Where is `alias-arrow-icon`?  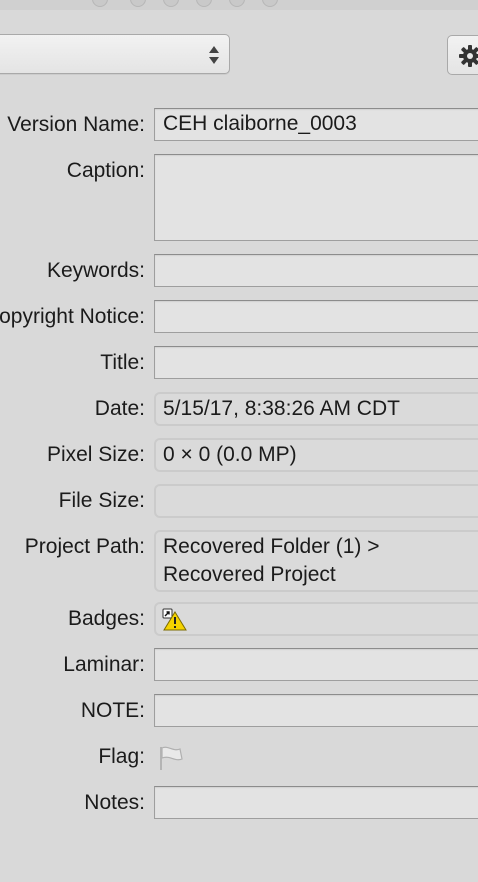
alias-arrow-icon is located at coordinates (167, 613).